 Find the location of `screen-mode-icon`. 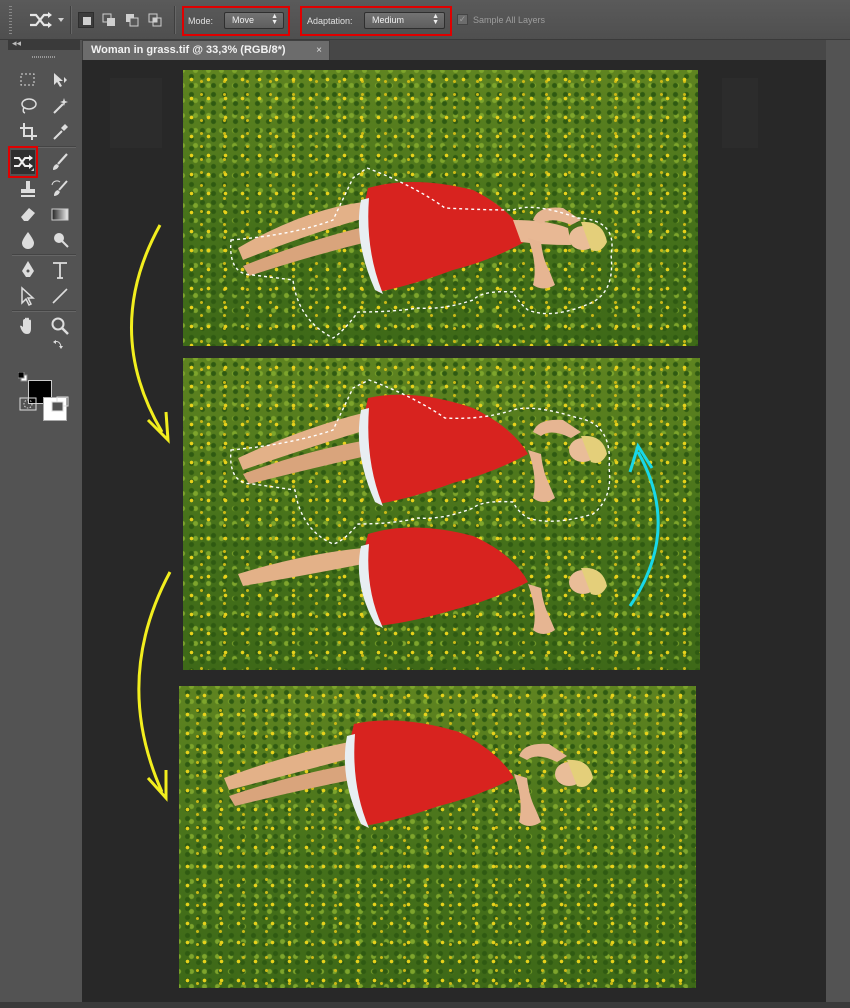

screen-mode-icon is located at coordinates (60, 404).